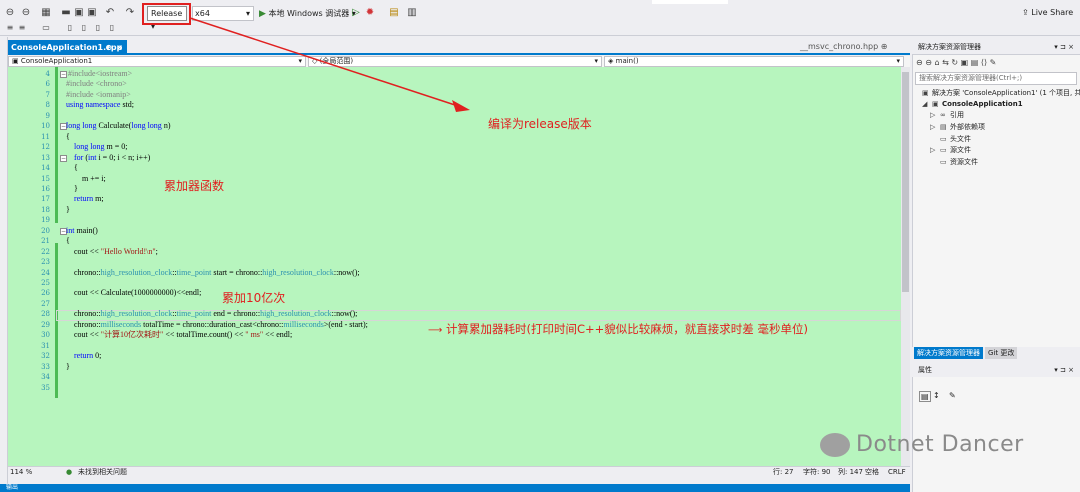 Image resolution: width=1080 pixels, height=492 pixels. Describe the element at coordinates (937, 62) in the screenshot. I see `home-icon: ⌂` at that location.